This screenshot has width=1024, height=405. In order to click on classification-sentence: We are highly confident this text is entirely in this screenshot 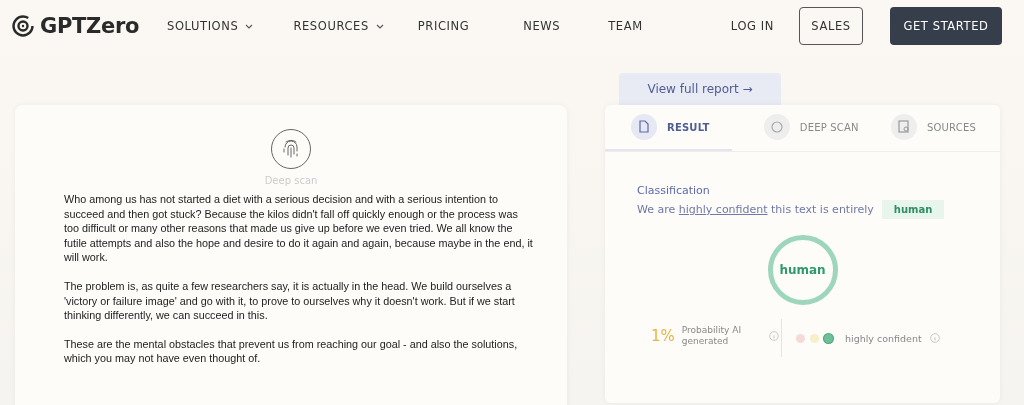, I will do `click(755, 209)`.